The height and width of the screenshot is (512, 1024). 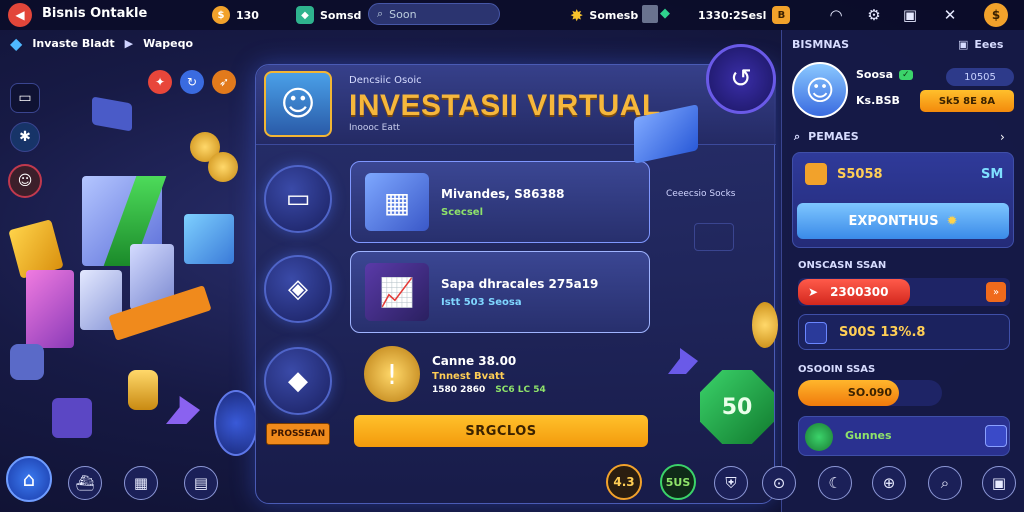 I want to click on profile-coin-icon: $, so click(x=996, y=15).